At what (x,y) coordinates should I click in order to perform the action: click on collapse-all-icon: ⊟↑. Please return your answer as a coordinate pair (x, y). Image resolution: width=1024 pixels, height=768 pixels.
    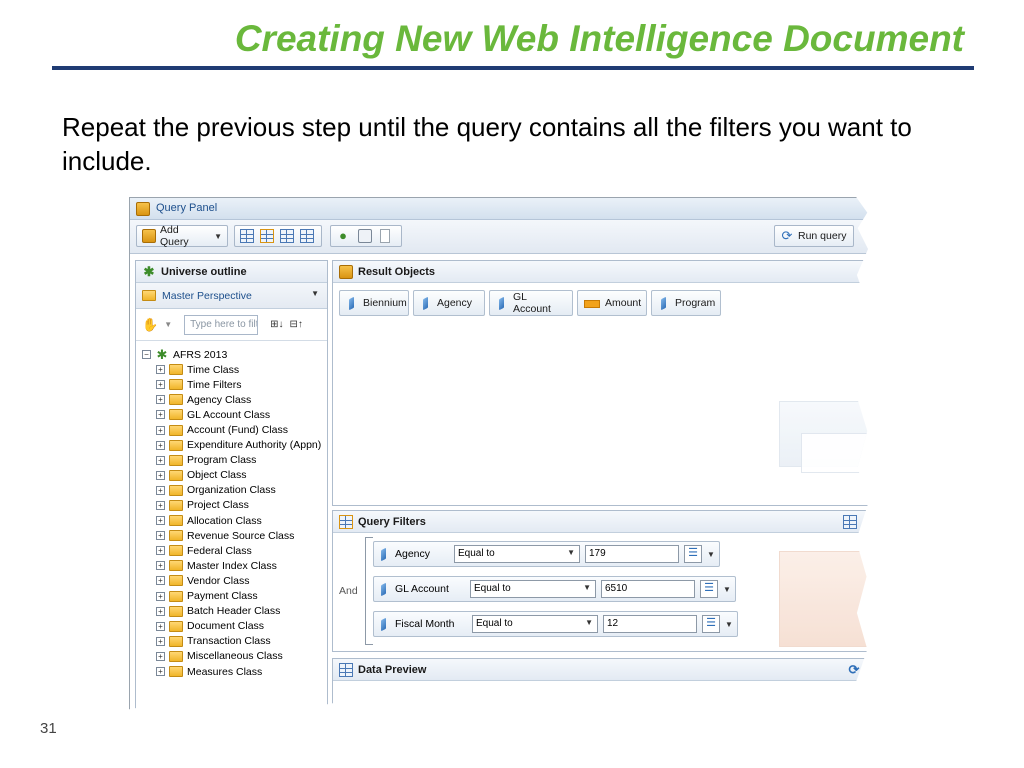
    Looking at the image, I should click on (296, 324).